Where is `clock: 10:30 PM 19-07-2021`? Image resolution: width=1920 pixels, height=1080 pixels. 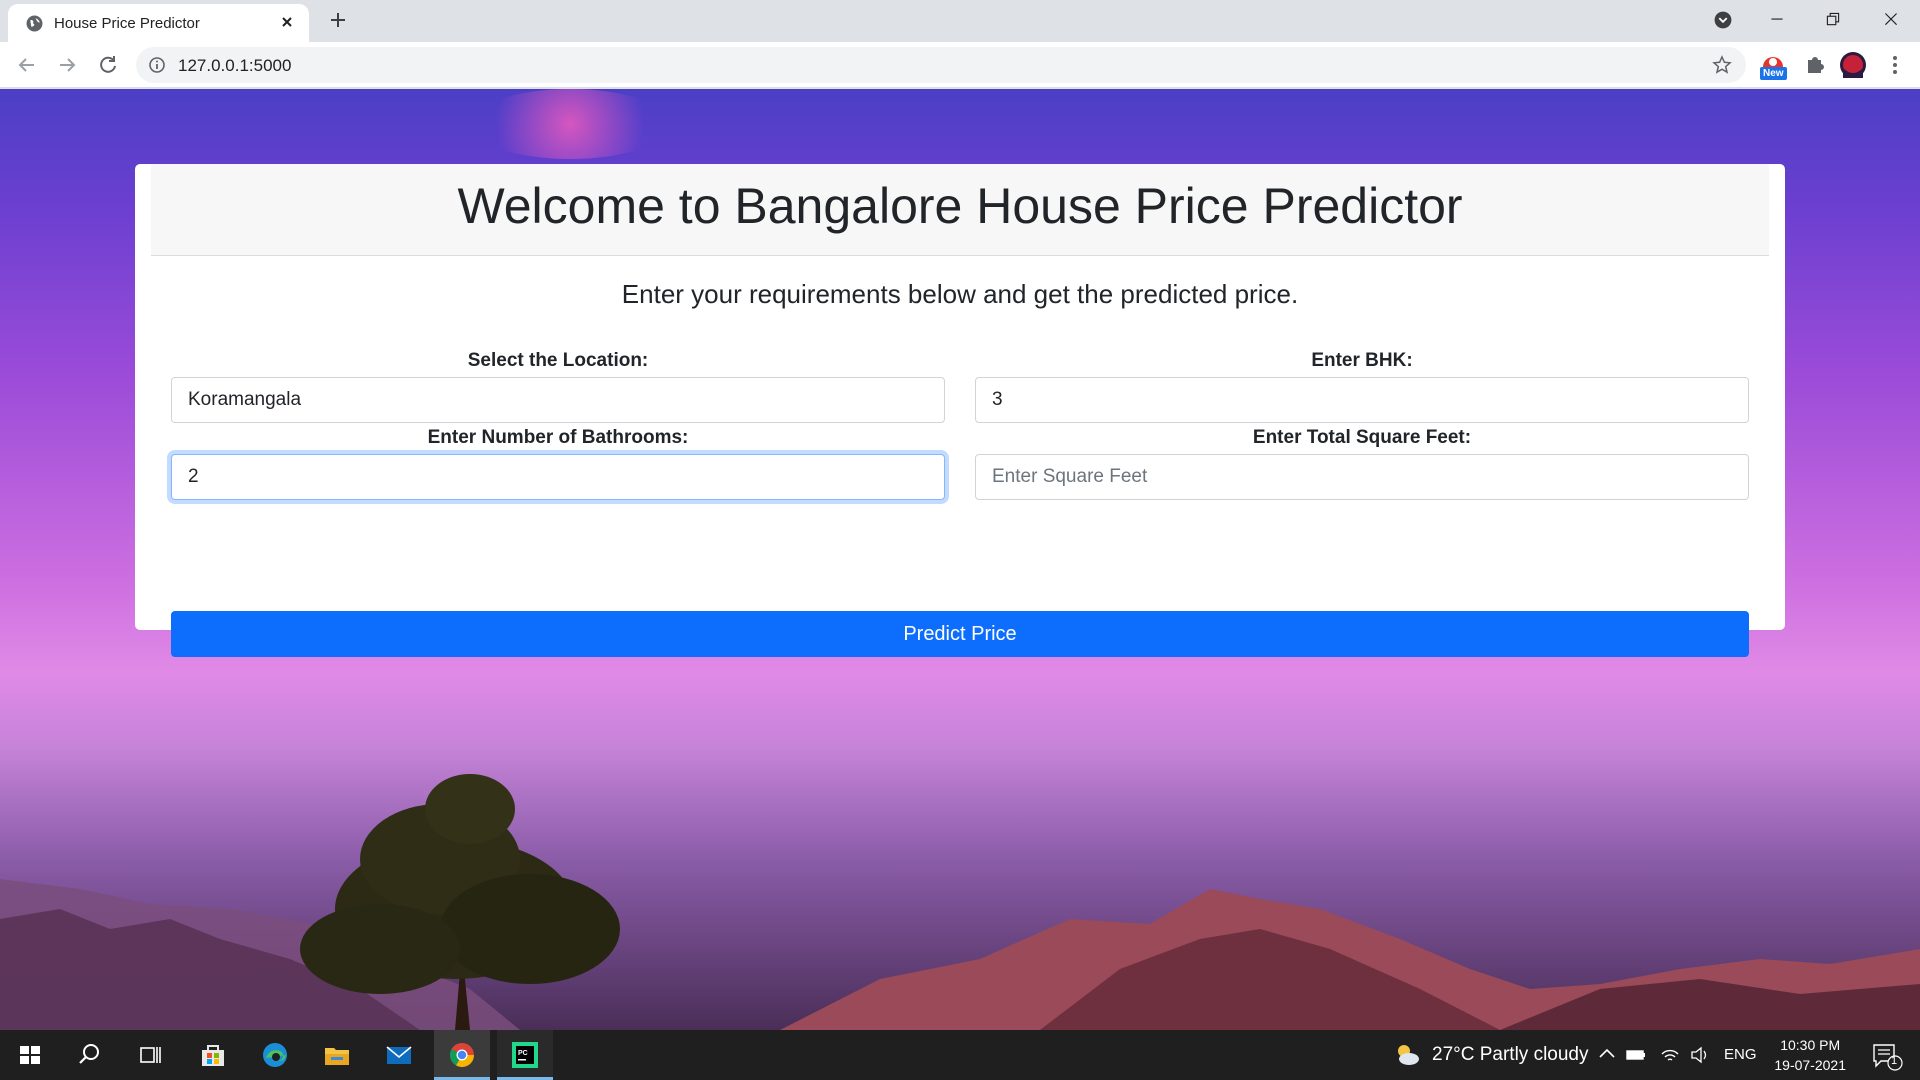
clock: 10:30 PM 19-07-2021 is located at coordinates (1810, 1055).